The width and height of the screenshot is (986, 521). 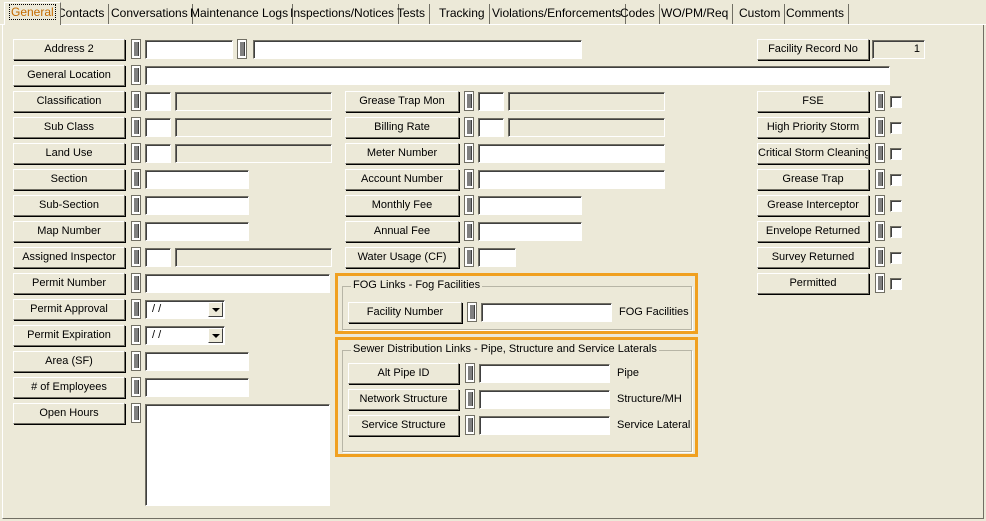 I want to click on billing-rate-button: Billing Rate, so click(x=402, y=127).